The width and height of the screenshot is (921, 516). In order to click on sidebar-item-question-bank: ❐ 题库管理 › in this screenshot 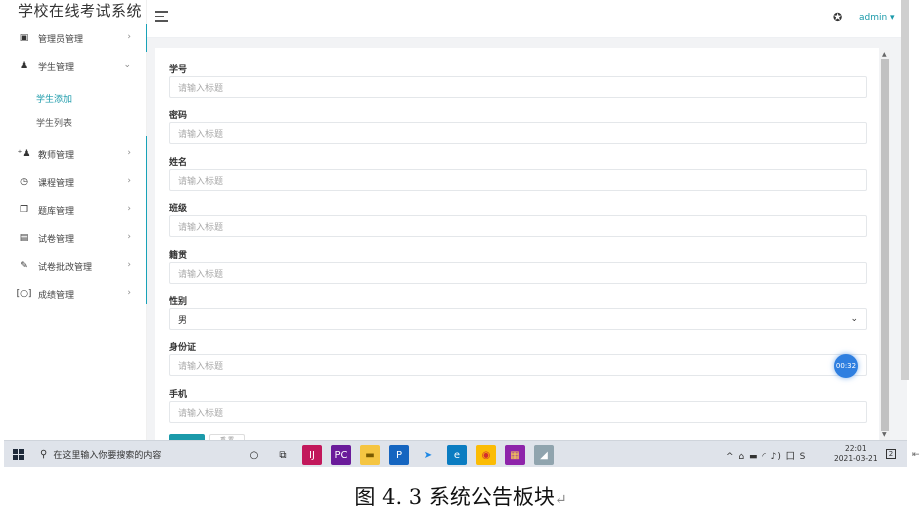, I will do `click(75, 210)`.